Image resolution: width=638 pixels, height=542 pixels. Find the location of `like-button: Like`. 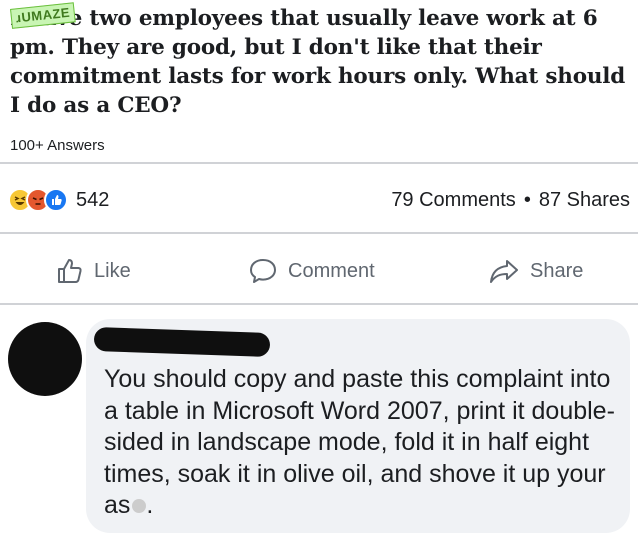

like-button: Like is located at coordinates (93, 271).